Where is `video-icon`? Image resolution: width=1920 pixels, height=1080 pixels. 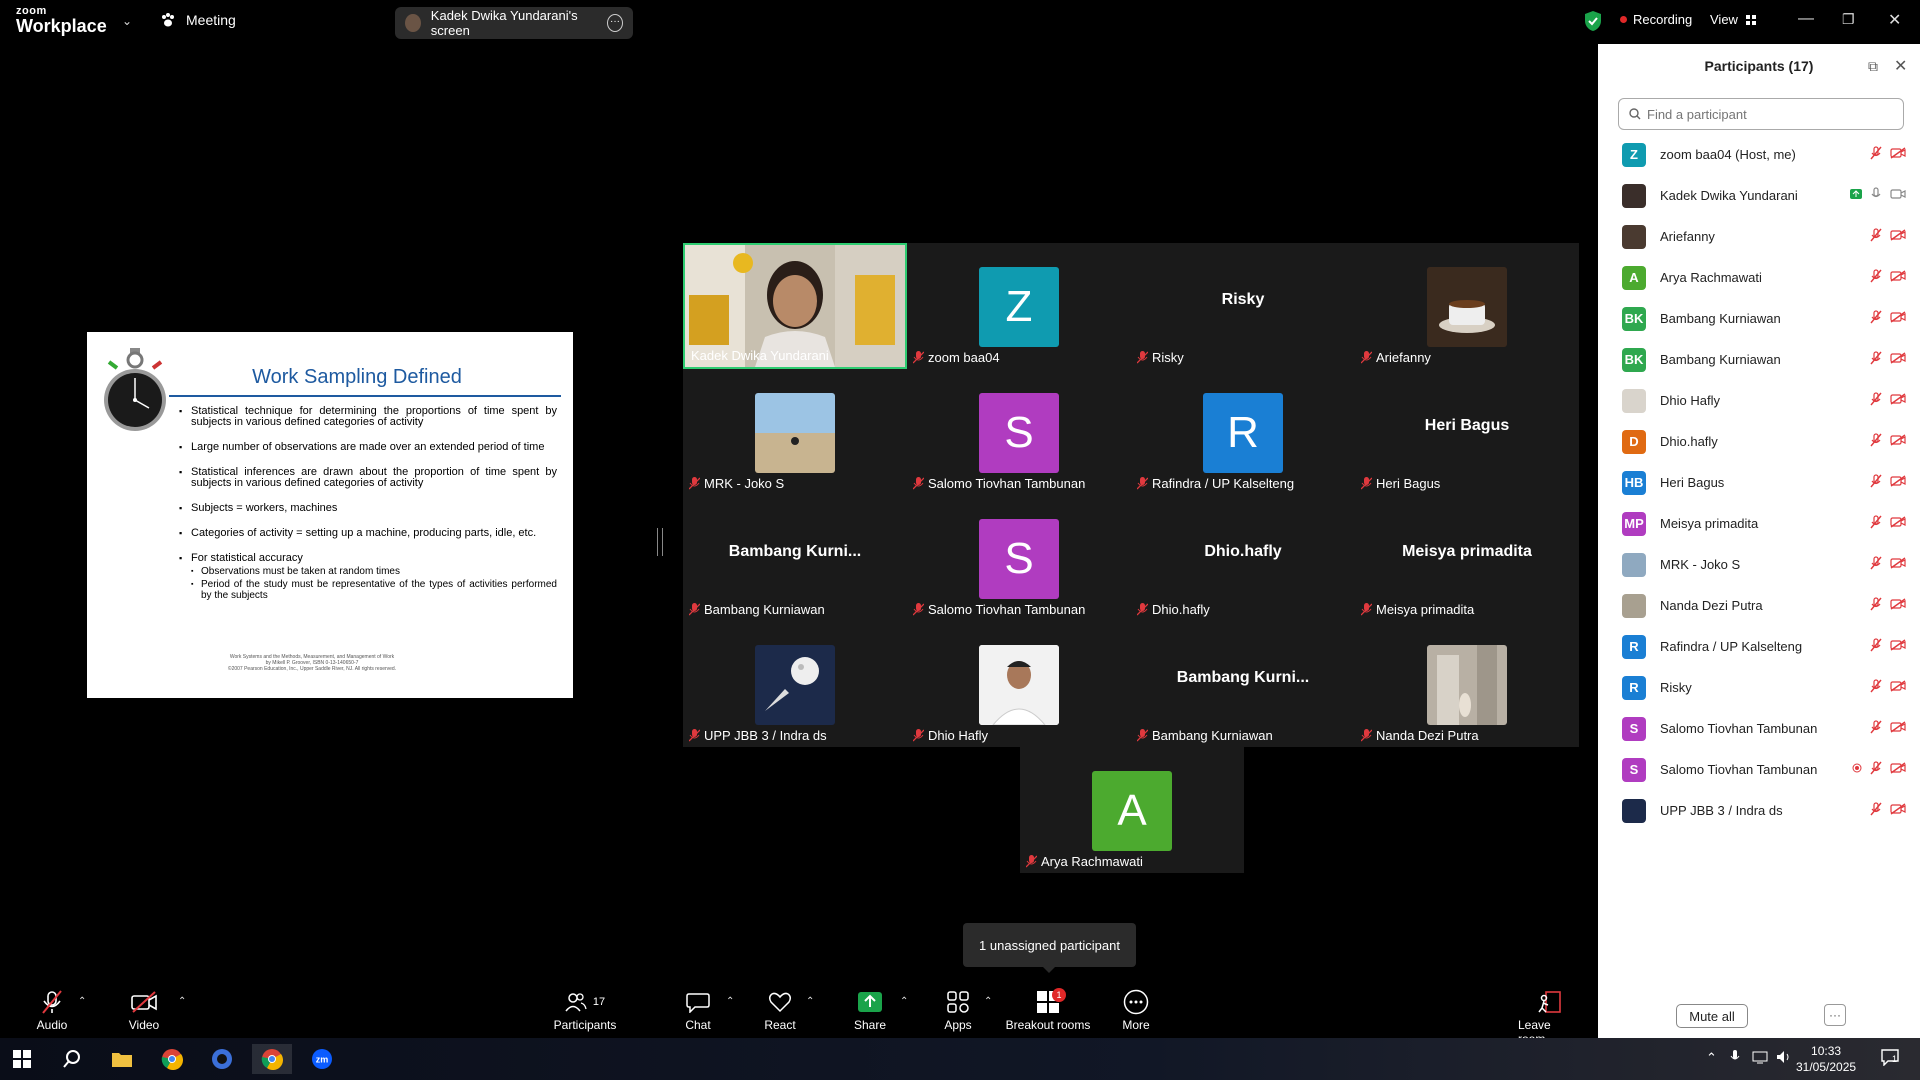
video-icon is located at coordinates (1898, 194).